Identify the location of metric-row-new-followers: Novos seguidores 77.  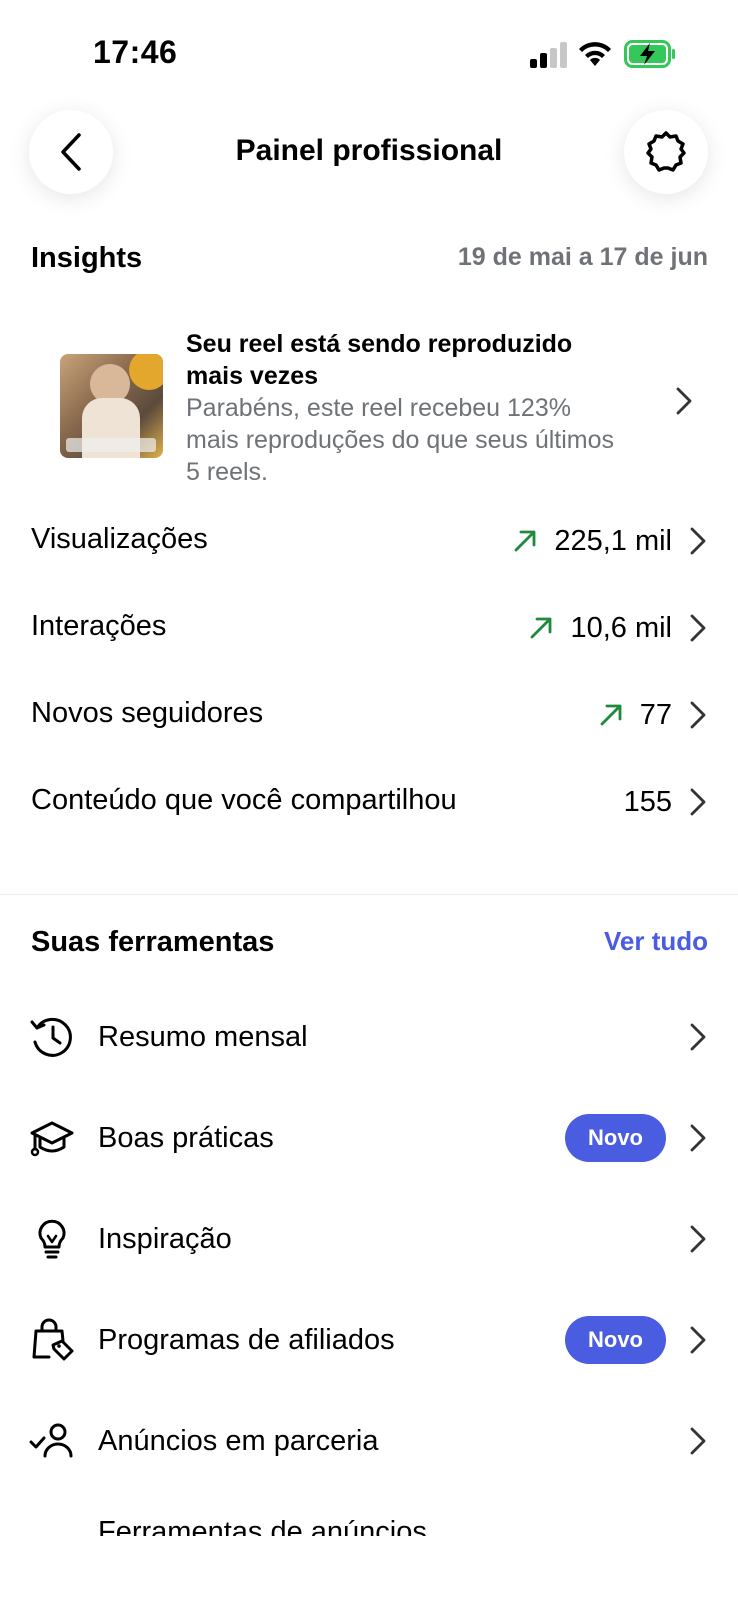
(369, 715).